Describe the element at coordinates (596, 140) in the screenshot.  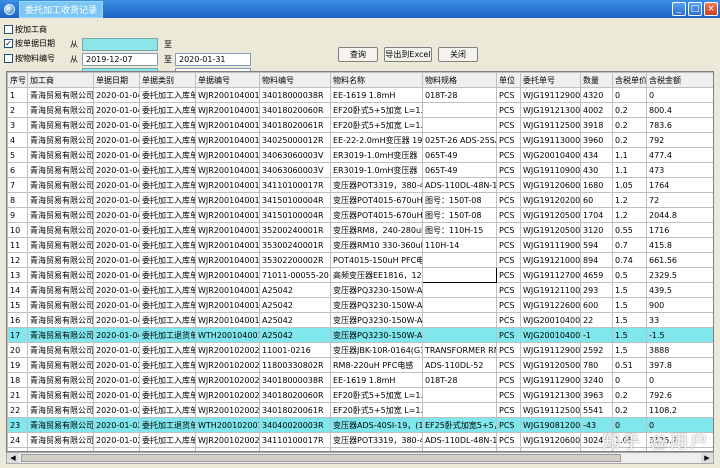
I see `table-cell: 3960` at that location.